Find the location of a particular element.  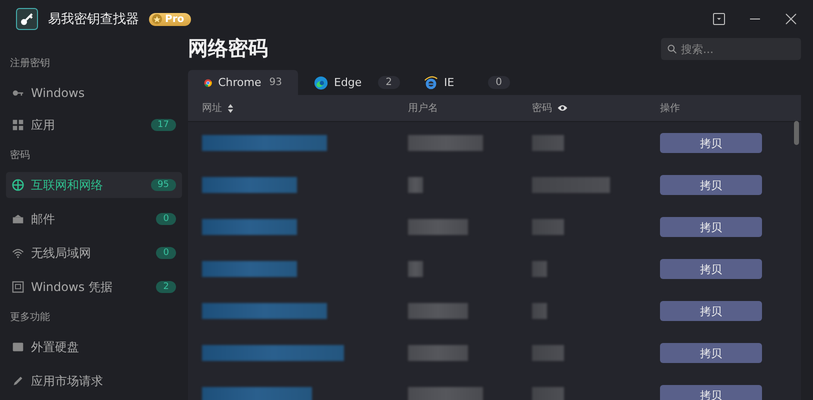

window-title: 易我密钥查找器 is located at coordinates (93, 19).